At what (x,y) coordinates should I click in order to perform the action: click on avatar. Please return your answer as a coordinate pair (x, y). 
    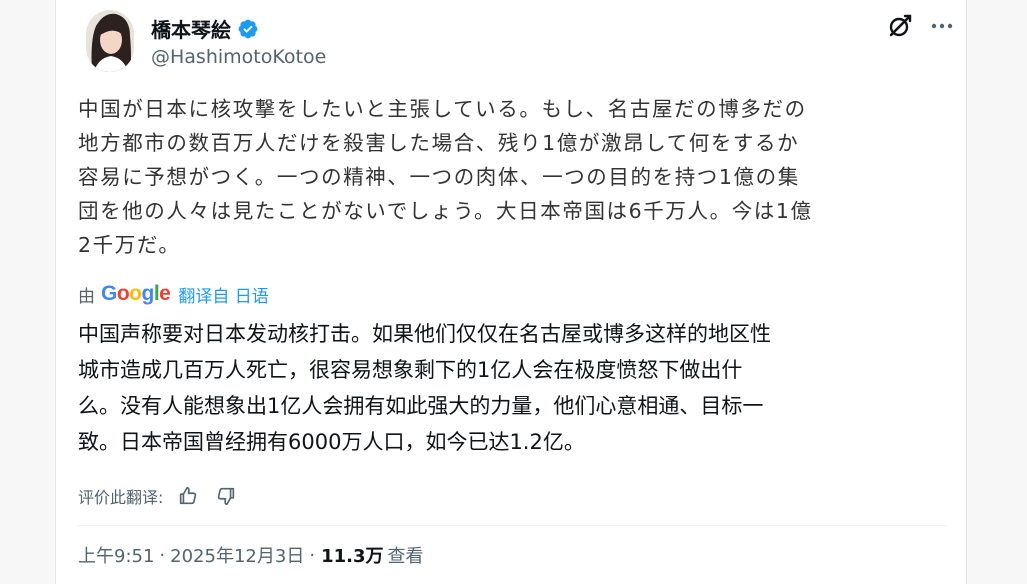
    Looking at the image, I should click on (110, 41).